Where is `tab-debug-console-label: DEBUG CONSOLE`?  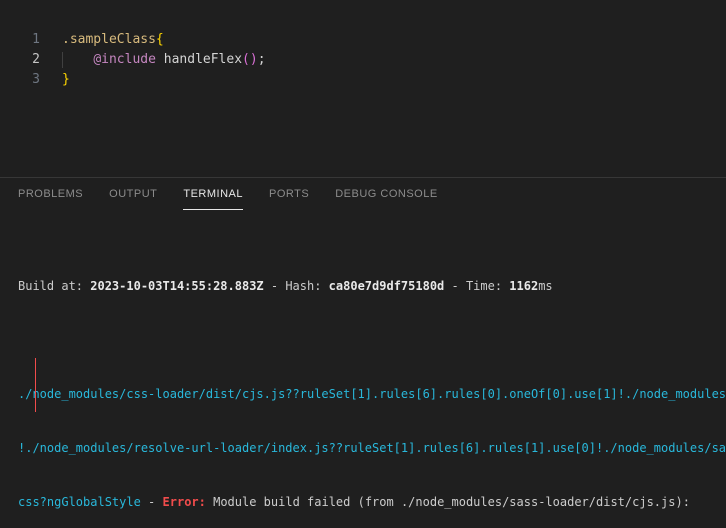
tab-debug-console-label: DEBUG CONSOLE is located at coordinates (386, 193).